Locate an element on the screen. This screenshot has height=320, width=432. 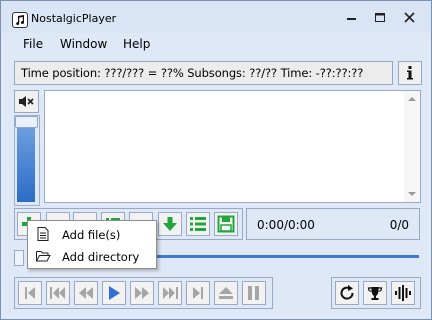
module-info-button is located at coordinates (410, 73).